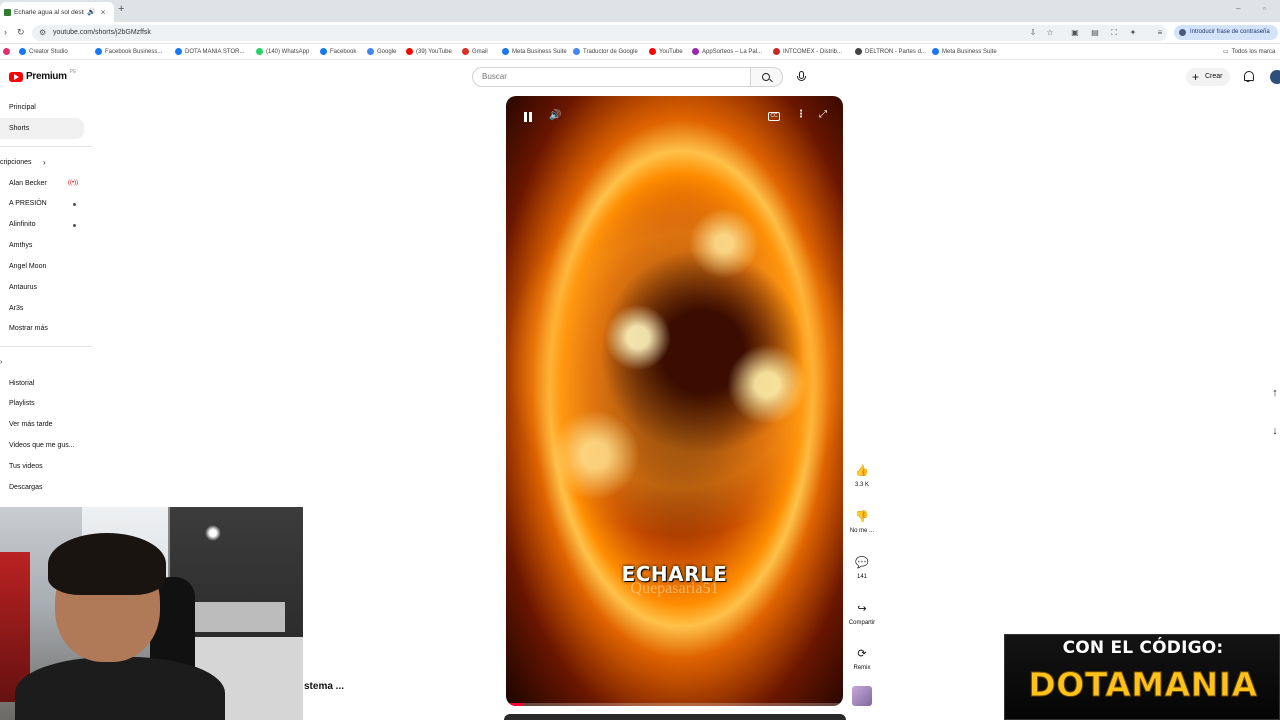 The width and height of the screenshot is (1280, 720). What do you see at coordinates (16, 308) in the screenshot?
I see `sidebar-item-subscription: Ar3s` at bounding box center [16, 308].